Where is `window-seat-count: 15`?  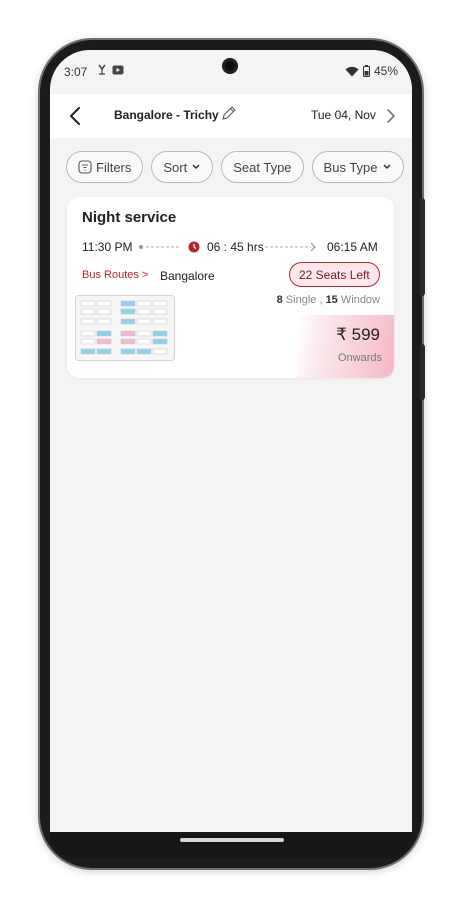 window-seat-count: 15 is located at coordinates (331, 300).